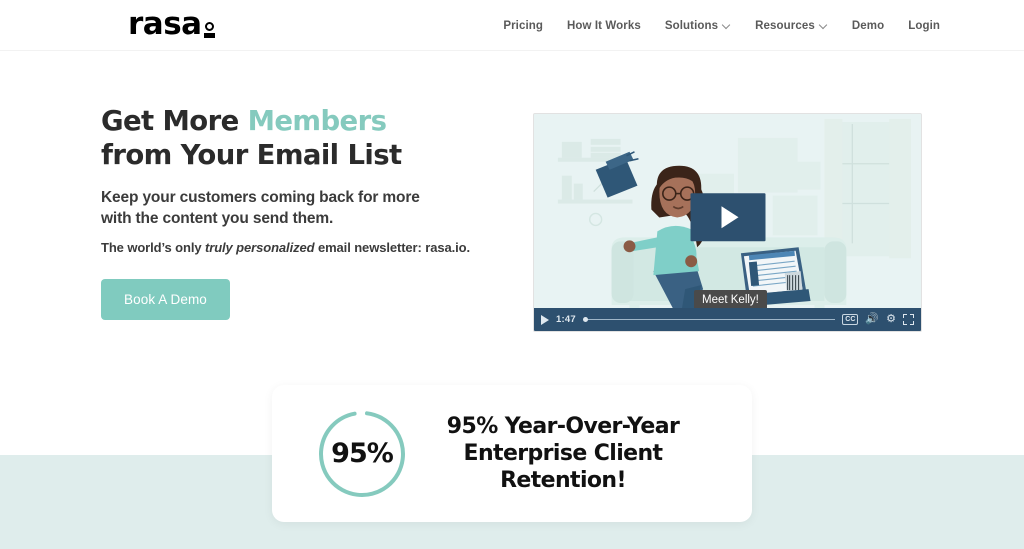 The image size is (1024, 549). What do you see at coordinates (153, 247) in the screenshot?
I see `tagline-pre: The world’s only` at bounding box center [153, 247].